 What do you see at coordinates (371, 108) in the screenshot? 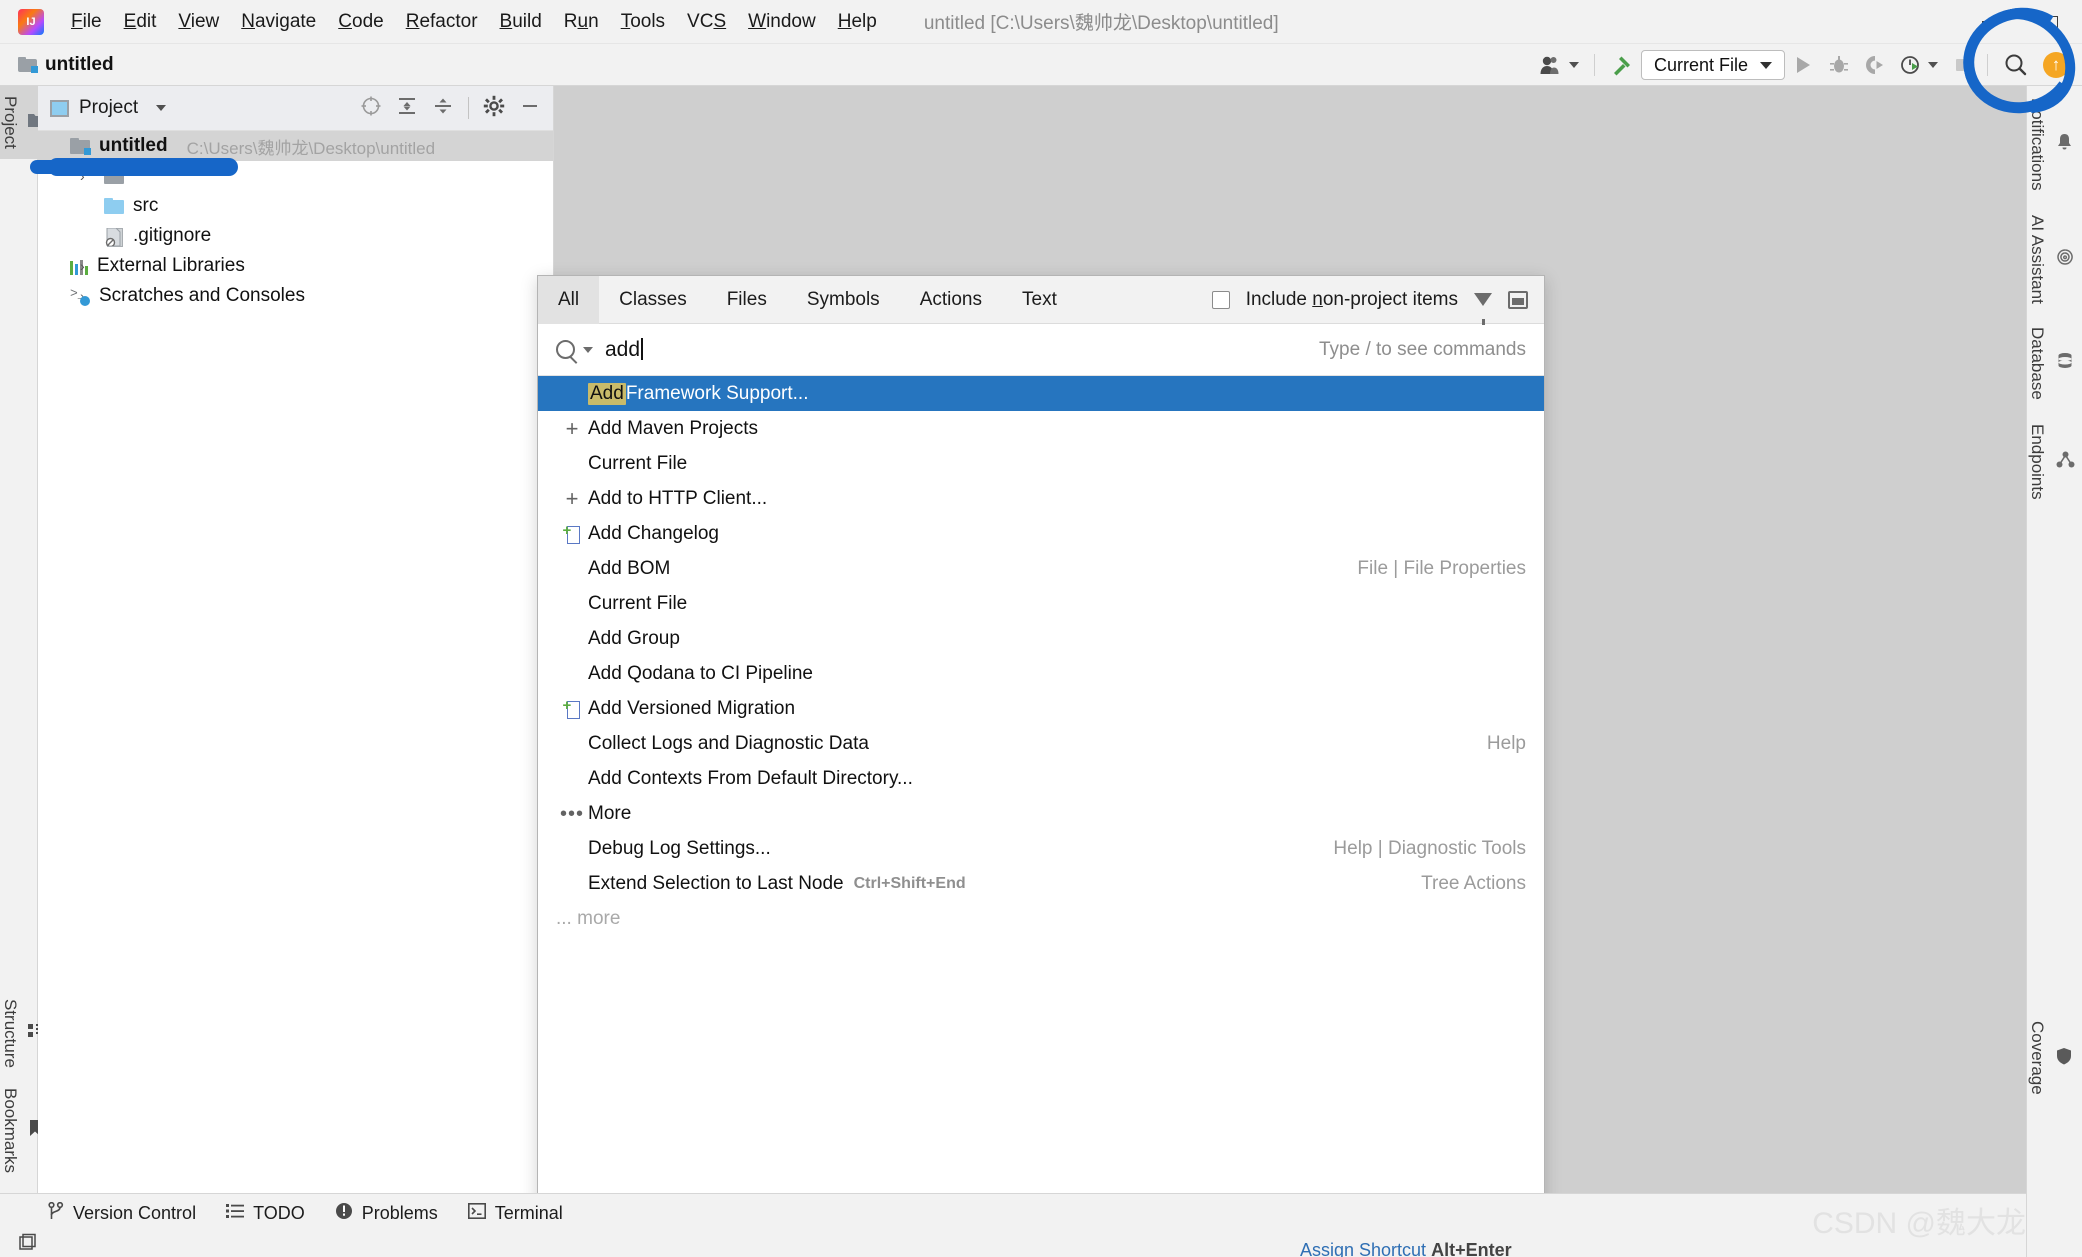
I see `scroll-from-source-icon` at bounding box center [371, 108].